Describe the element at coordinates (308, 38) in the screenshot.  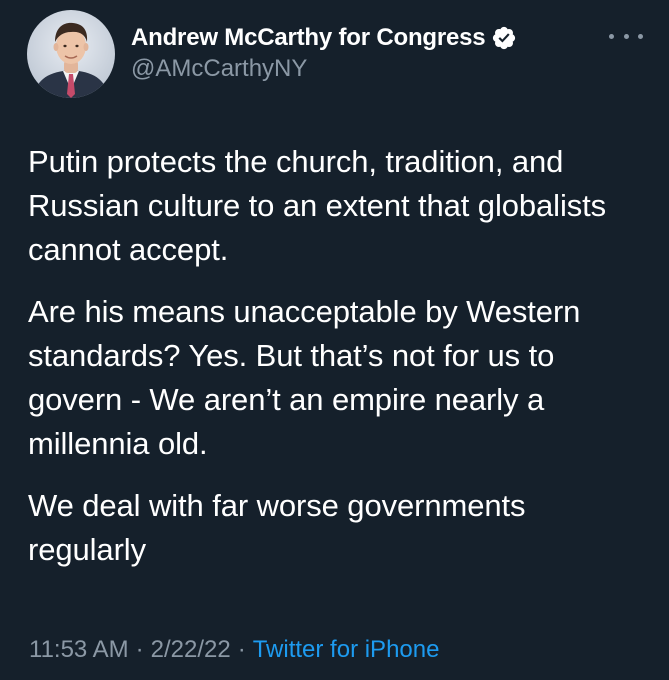
I see `author-display-name: Andrew McCarthy for Congress` at that location.